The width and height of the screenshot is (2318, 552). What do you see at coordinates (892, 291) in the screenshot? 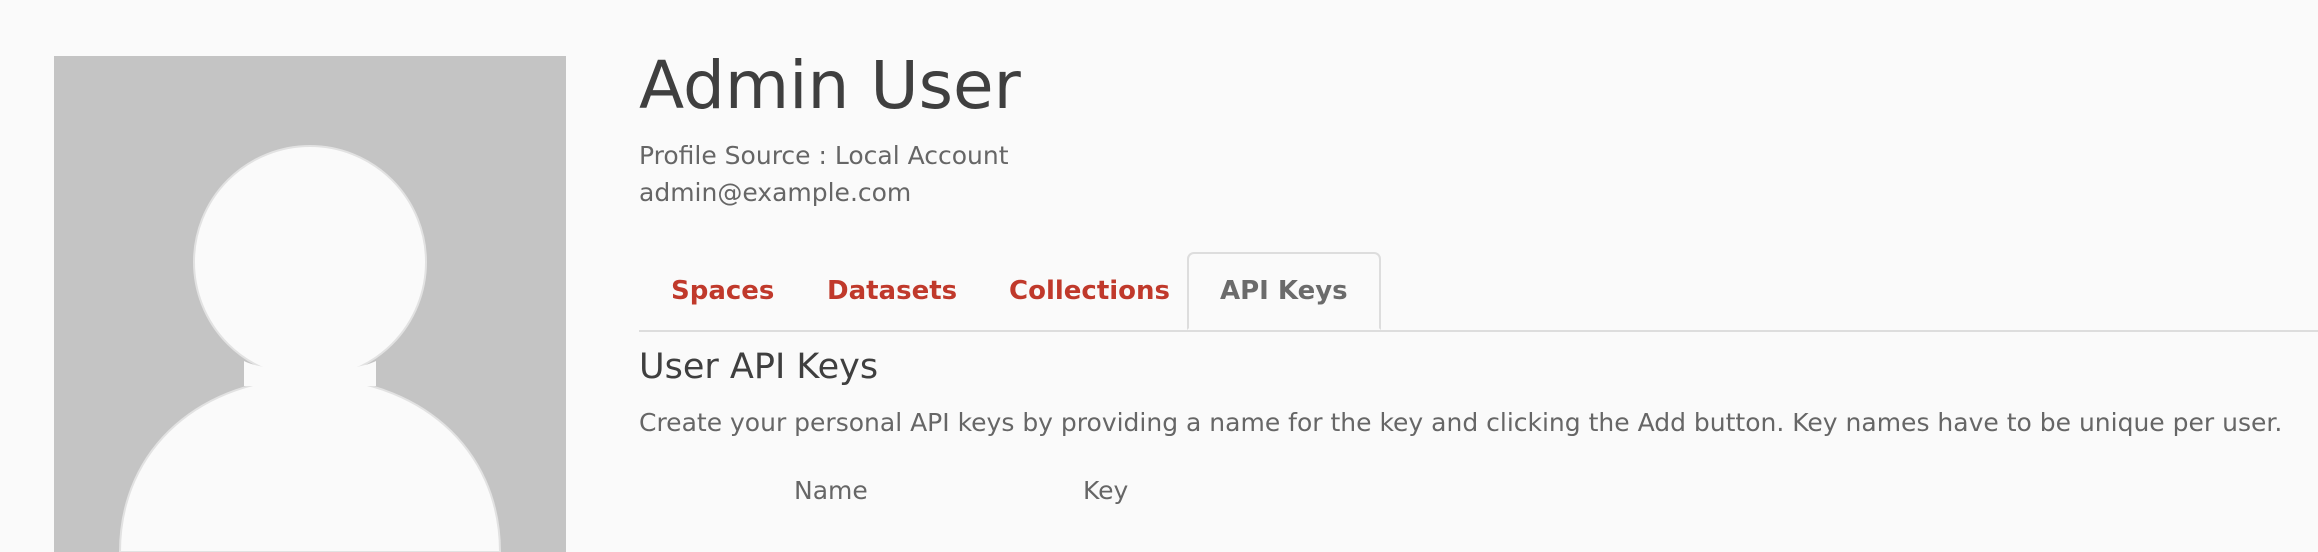
I see `tab-datasets: Datasets` at bounding box center [892, 291].